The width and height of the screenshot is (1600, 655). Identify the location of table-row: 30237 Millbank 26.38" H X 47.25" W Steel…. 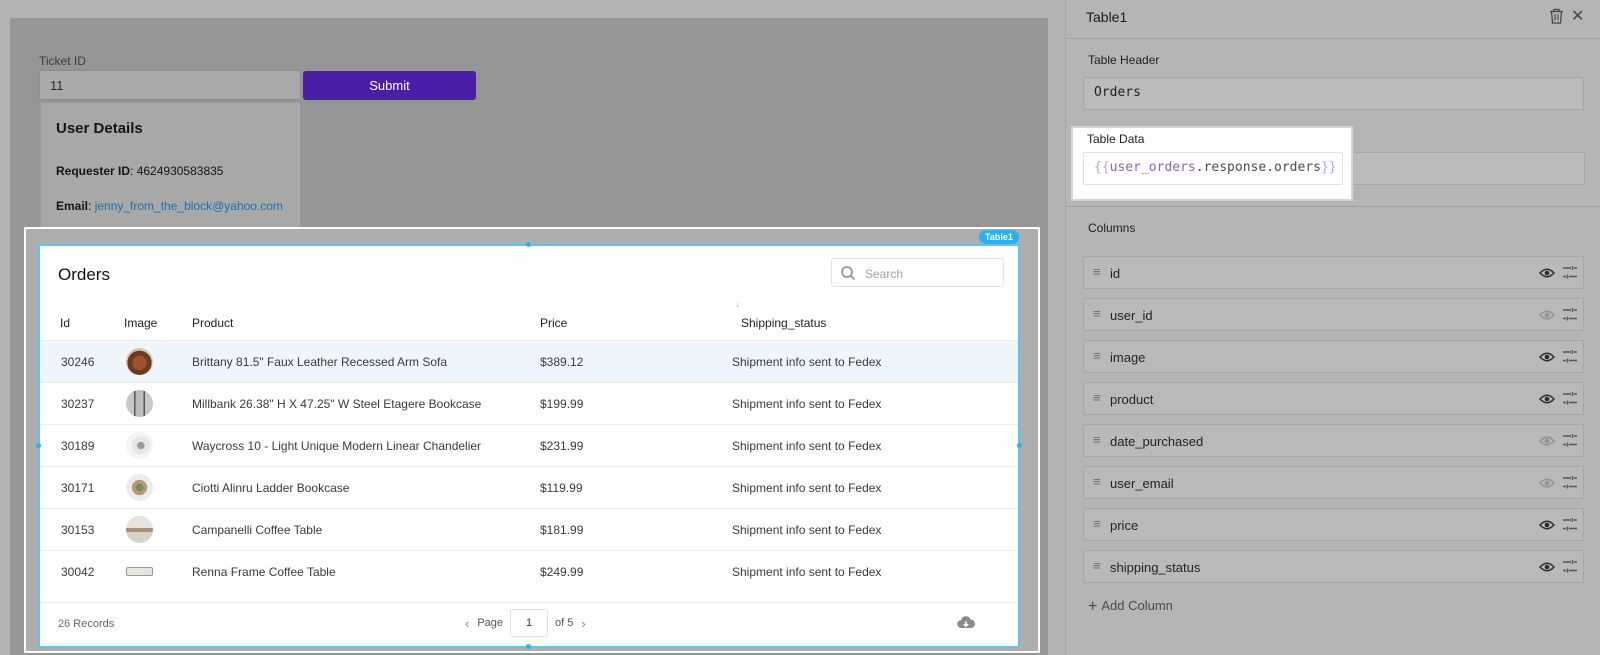
(529, 403).